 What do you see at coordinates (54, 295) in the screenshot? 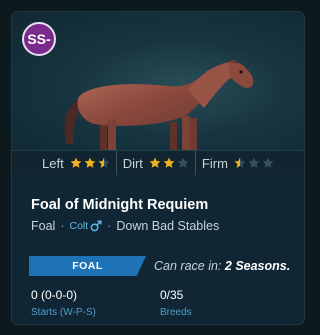
I see `starts-value: 0 (0-0-0)` at bounding box center [54, 295].